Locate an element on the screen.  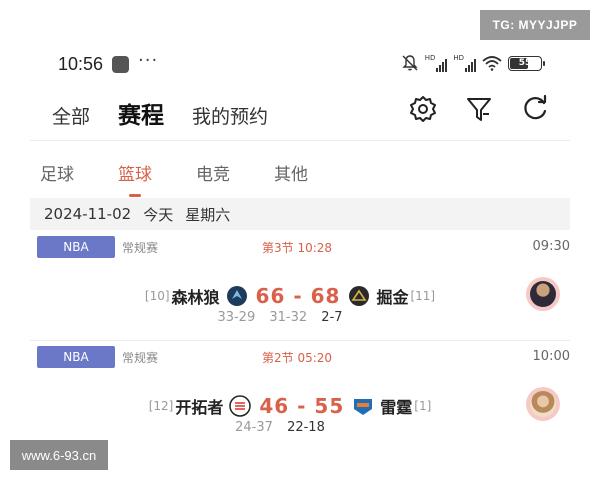
signal-2-icon: HD is located at coordinates (464, 63).